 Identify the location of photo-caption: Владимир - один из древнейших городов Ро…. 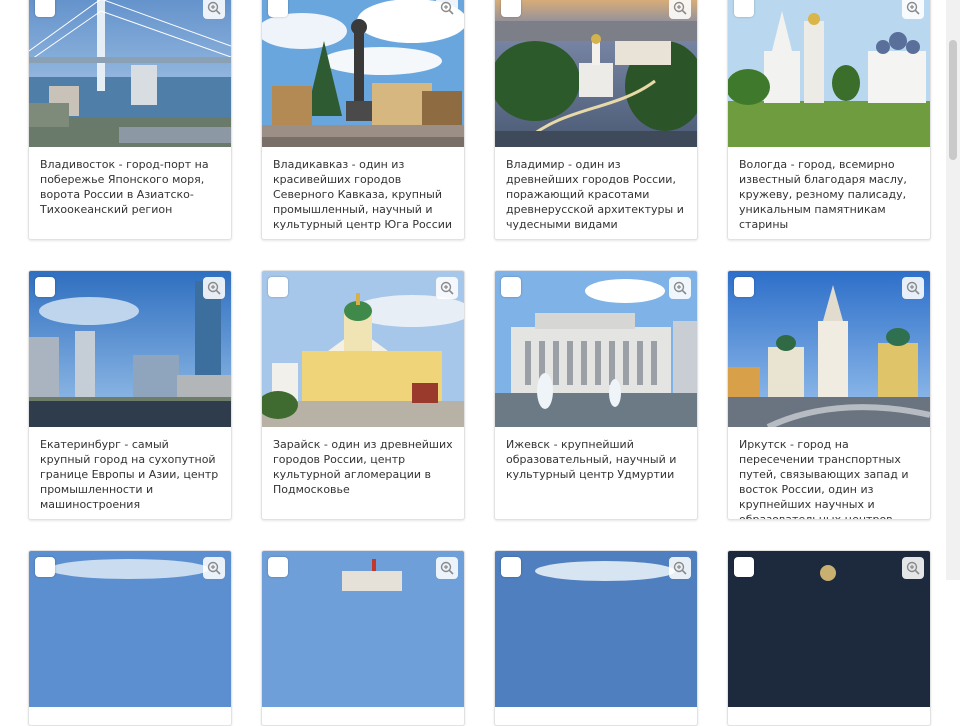
(595, 194).